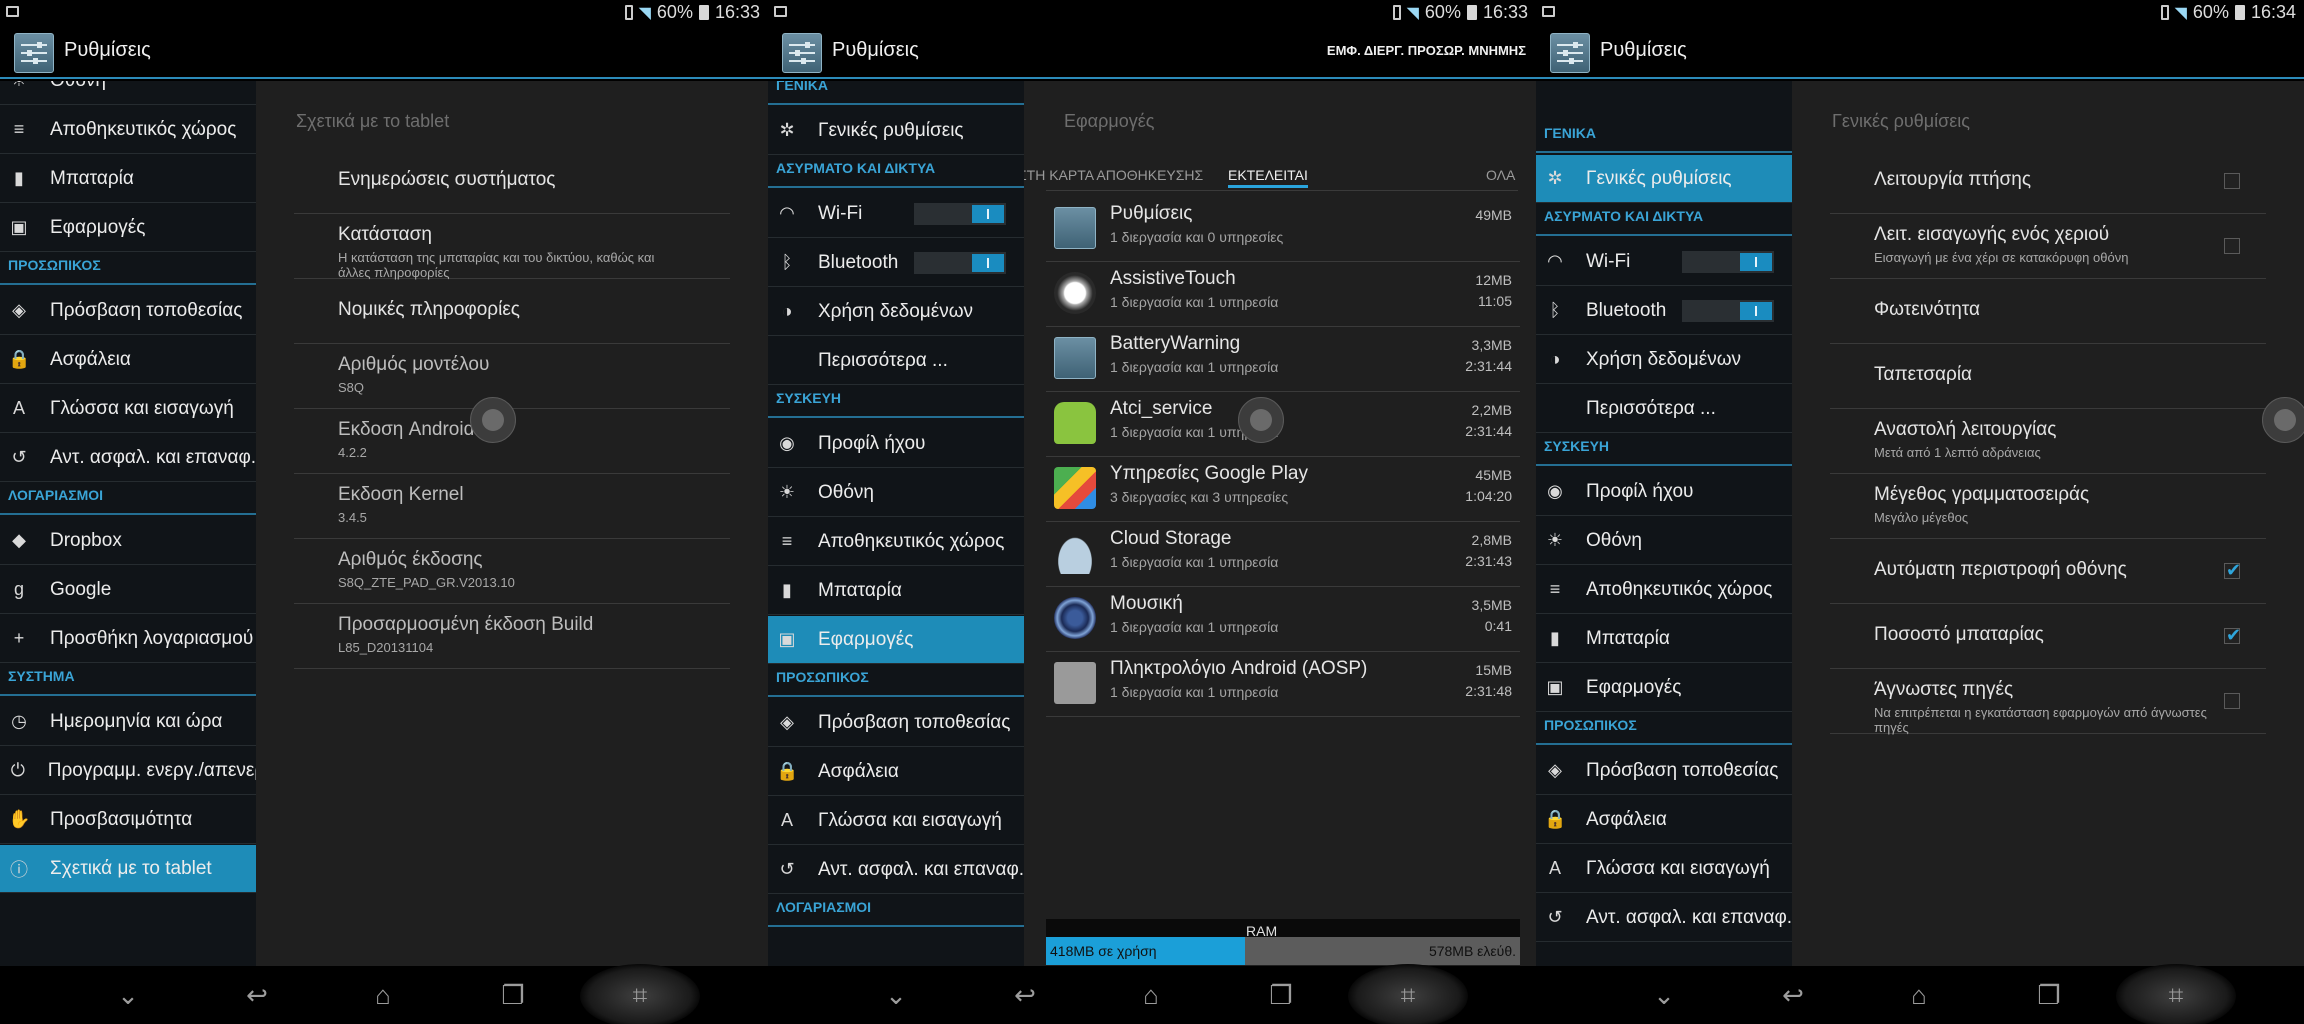  What do you see at coordinates (2048, 506) in the screenshot?
I see `preference-item: Μέγεθος γραμματοσειράς Μεγάλο μέγεθος` at bounding box center [2048, 506].